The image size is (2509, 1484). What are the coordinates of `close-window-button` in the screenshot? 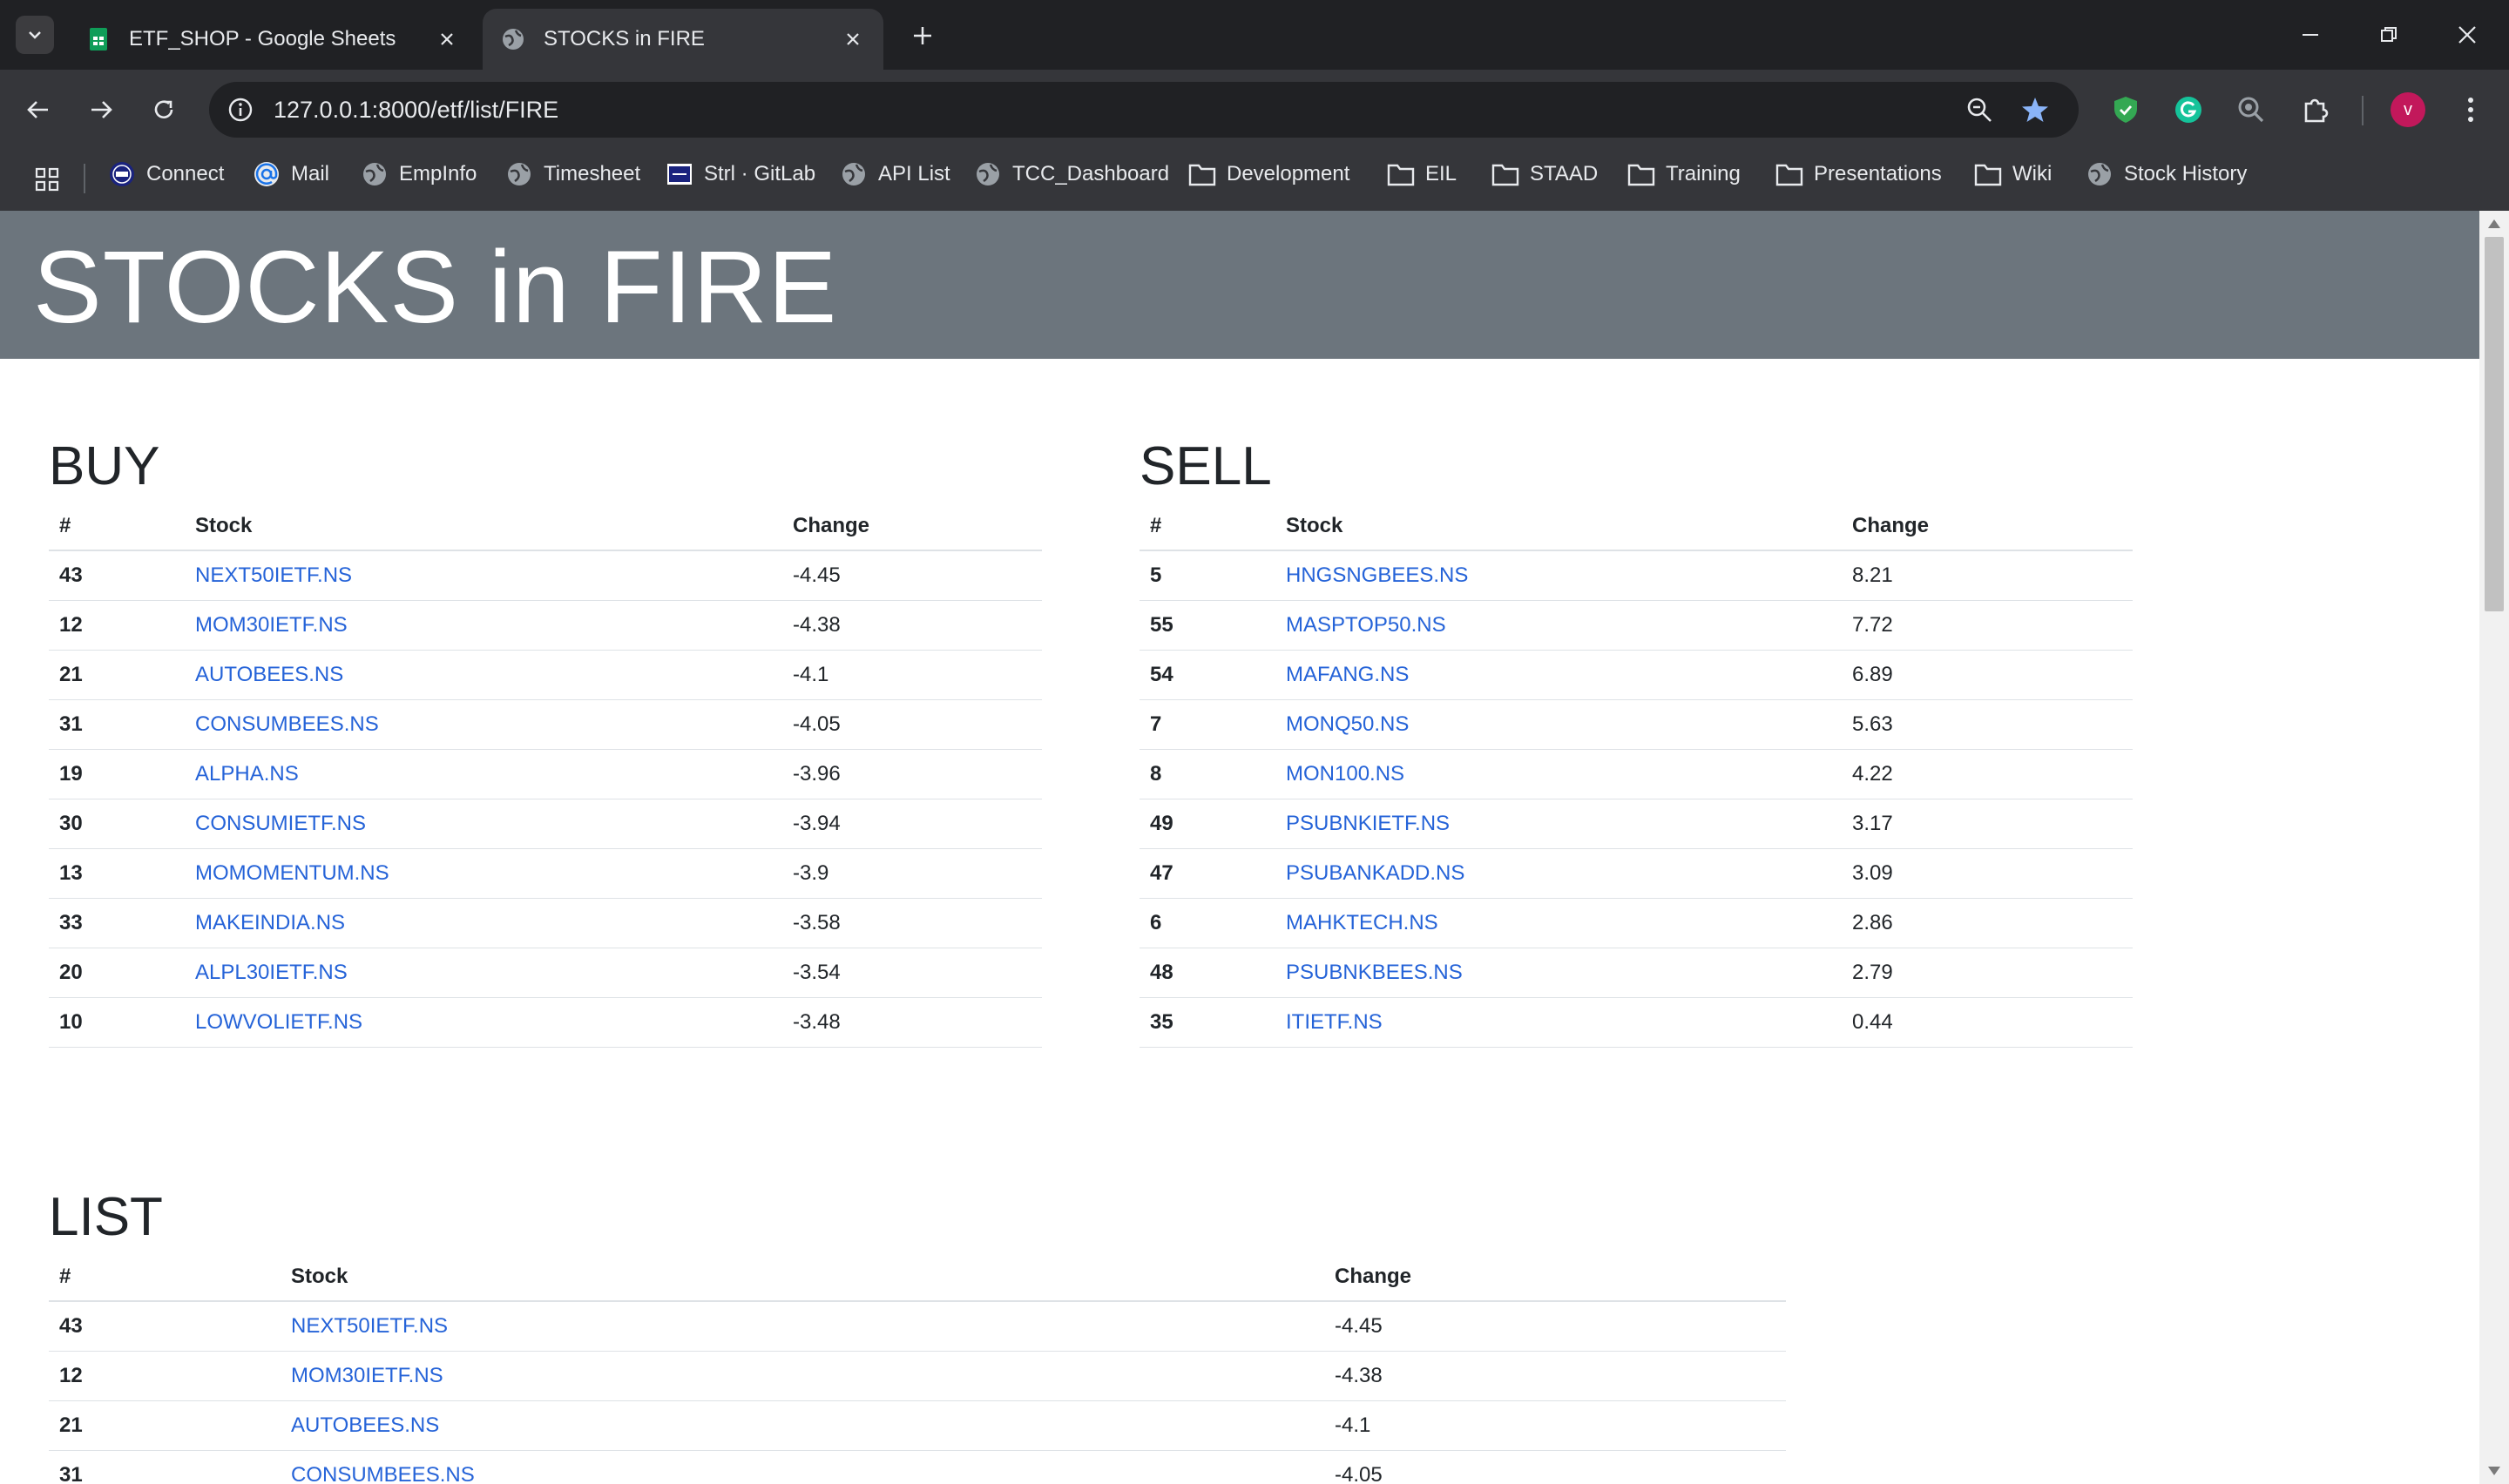 It's located at (2467, 35).